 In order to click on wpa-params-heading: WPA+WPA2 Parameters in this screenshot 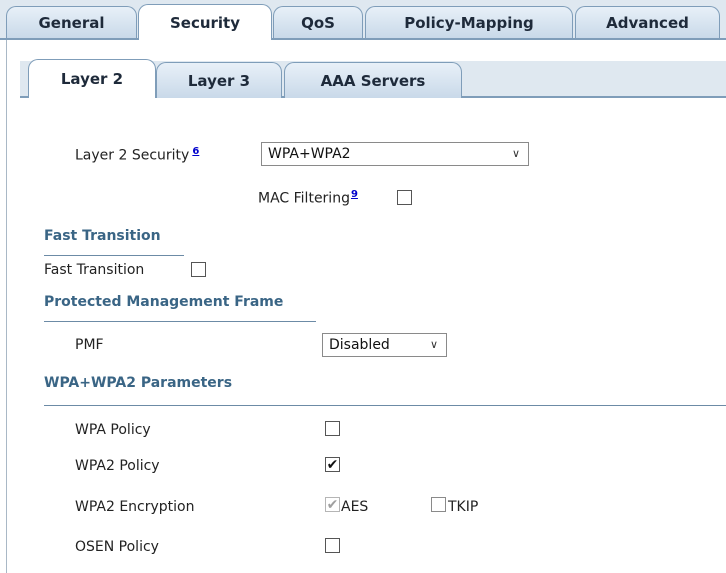, I will do `click(138, 383)`.